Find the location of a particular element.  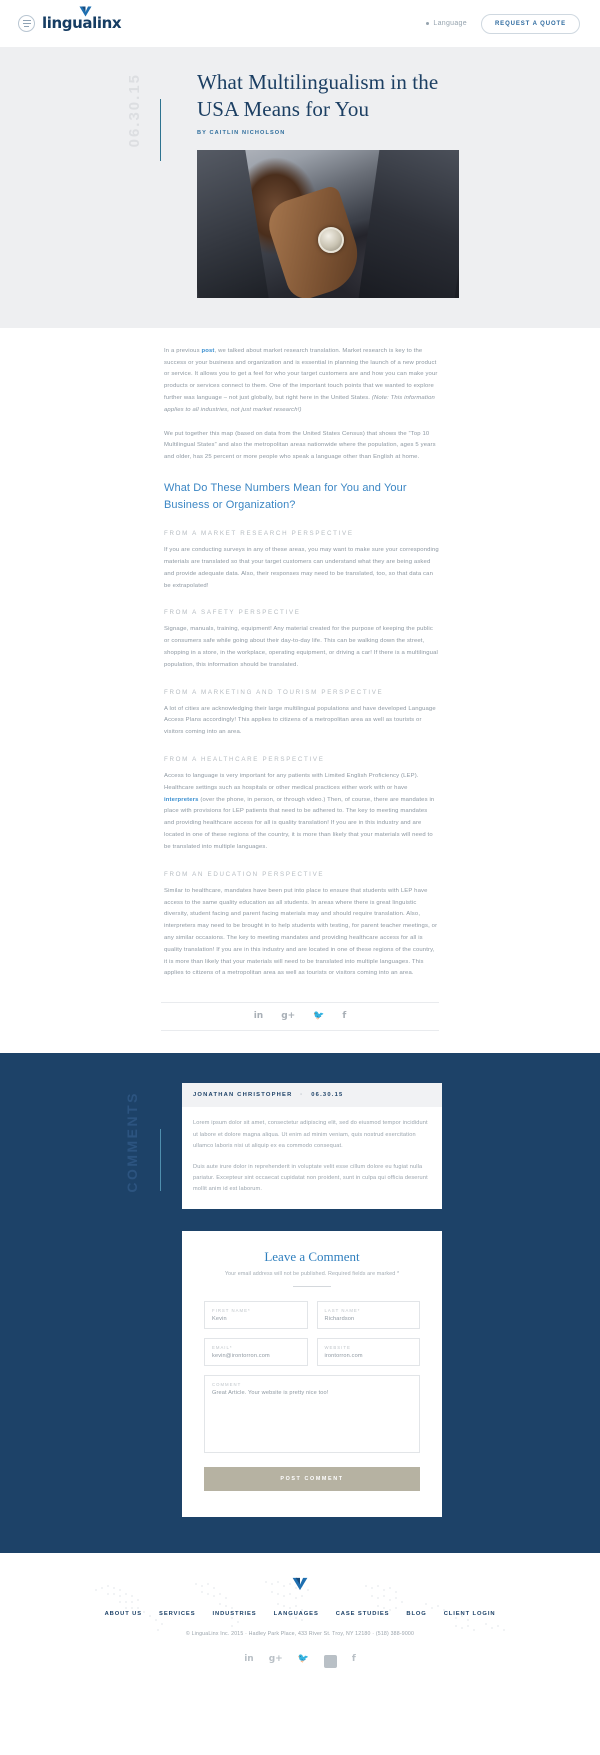

email-field: EMAIL* kevin@irontorron.com is located at coordinates (256, 1351).